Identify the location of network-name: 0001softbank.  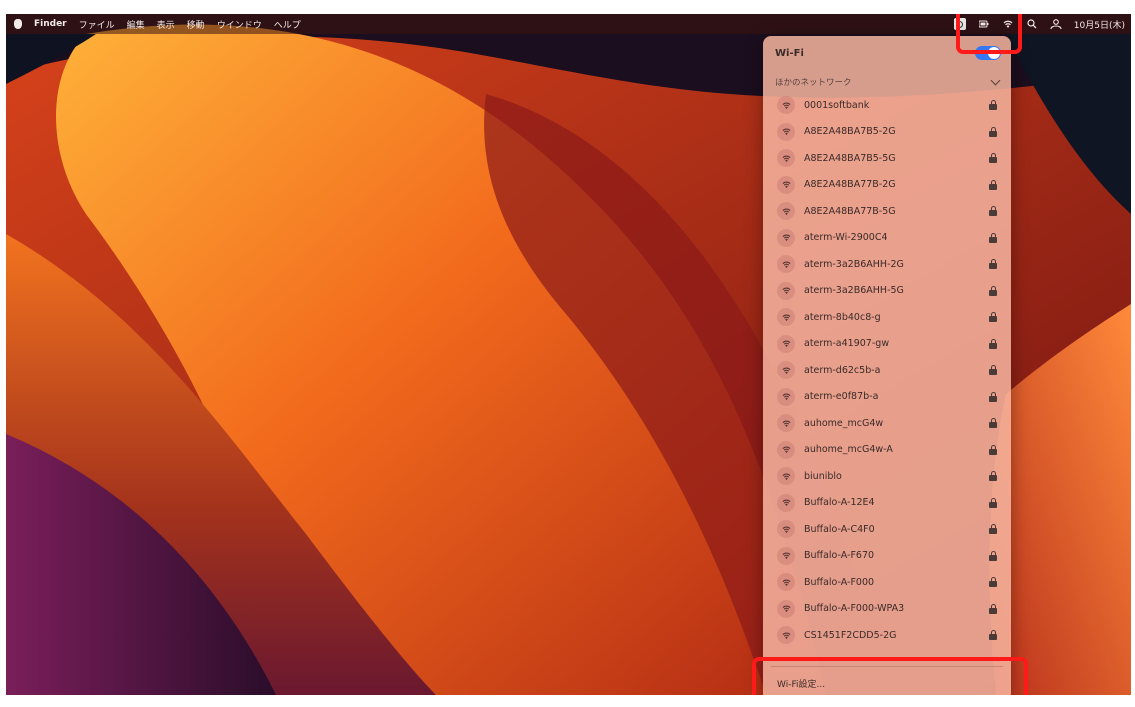
(837, 105).